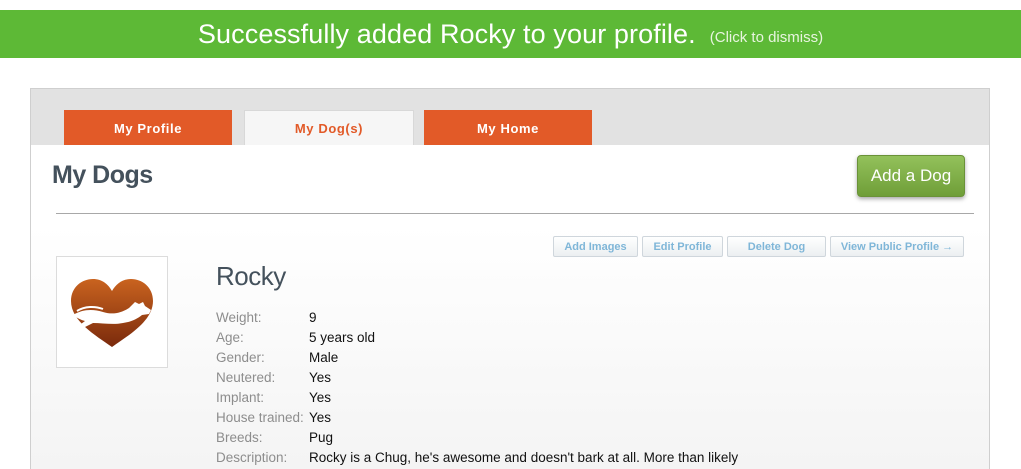  What do you see at coordinates (911, 176) in the screenshot?
I see `add-dog-button: Add a Dog` at bounding box center [911, 176].